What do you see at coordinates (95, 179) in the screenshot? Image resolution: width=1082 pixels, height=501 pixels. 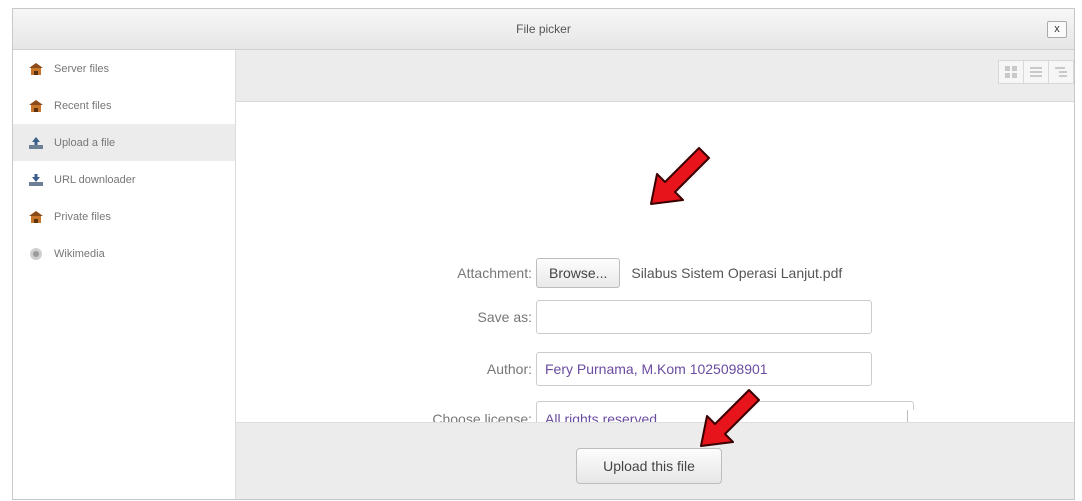 I see `sidebar-item-label: URL downloader` at bounding box center [95, 179].